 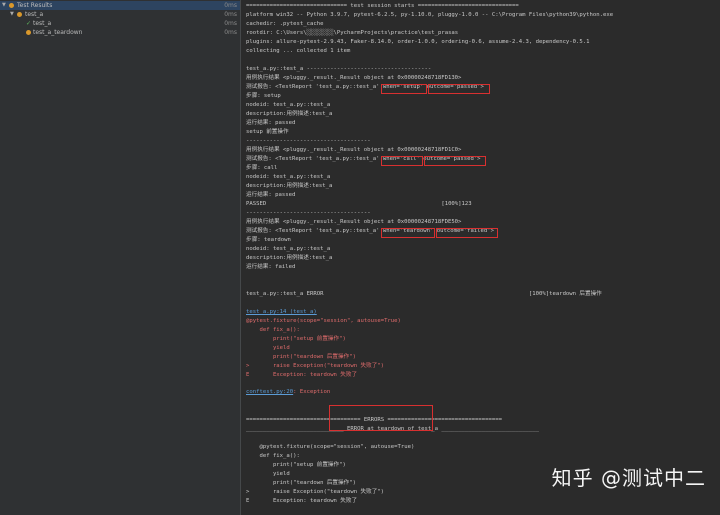 What do you see at coordinates (408, 233) in the screenshot?
I see `highlight-when-teardown` at bounding box center [408, 233].